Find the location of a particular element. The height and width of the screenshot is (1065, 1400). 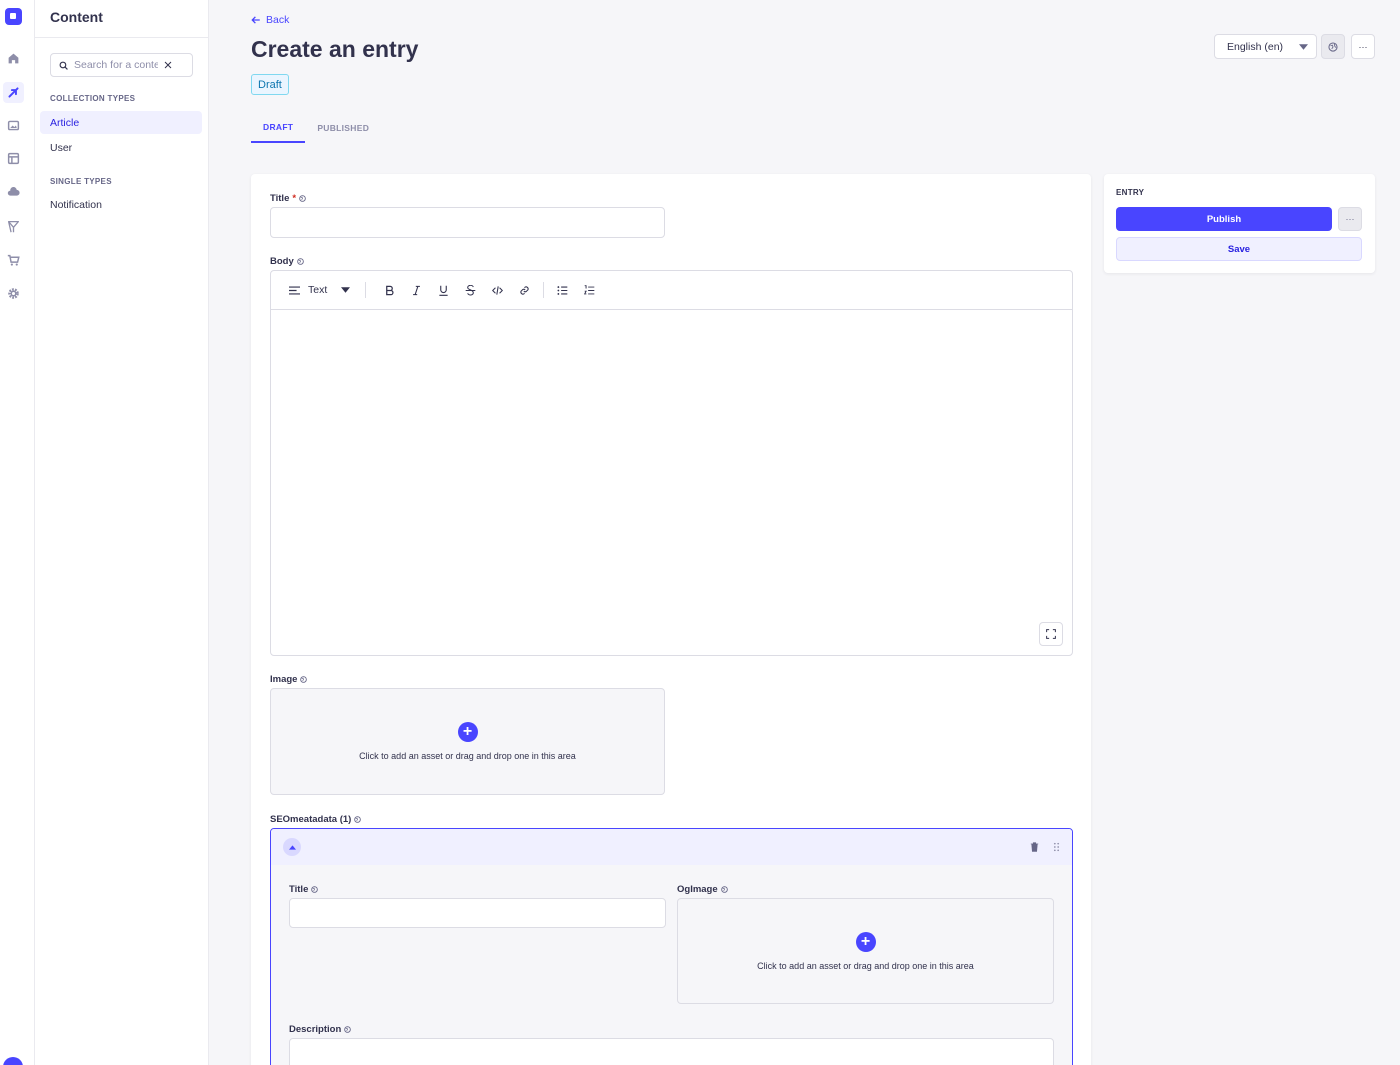

bold-button is located at coordinates (389, 290).